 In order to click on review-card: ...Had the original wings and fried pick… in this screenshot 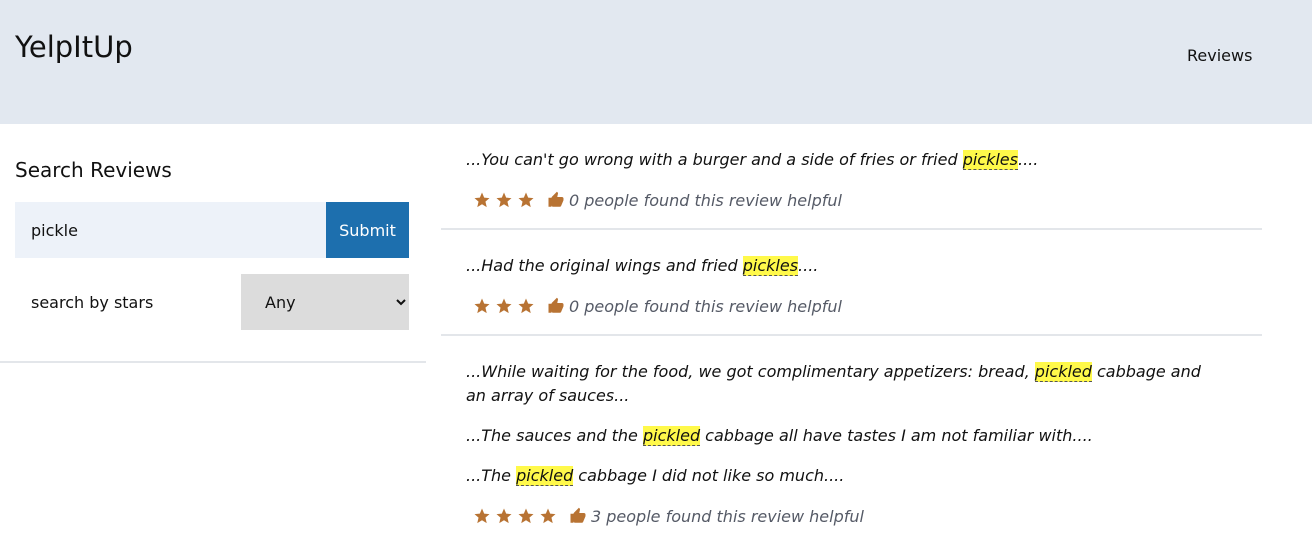, I will do `click(851, 283)`.